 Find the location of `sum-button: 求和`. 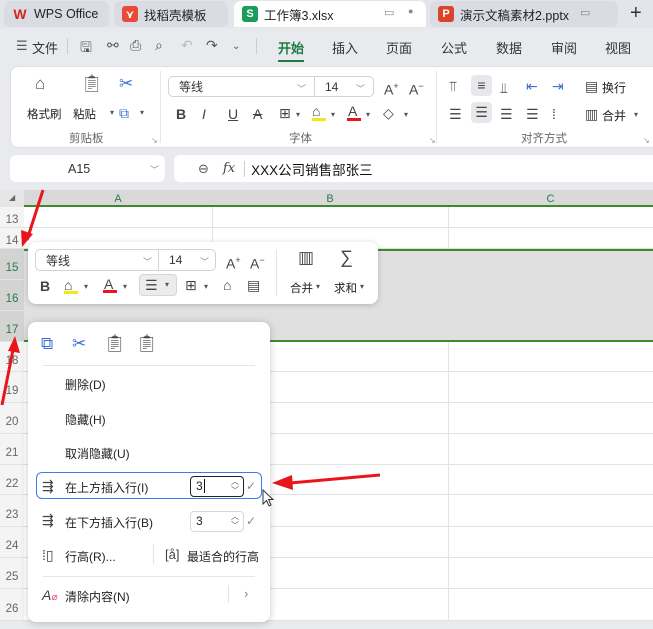

sum-button: 求和 is located at coordinates (345, 288).